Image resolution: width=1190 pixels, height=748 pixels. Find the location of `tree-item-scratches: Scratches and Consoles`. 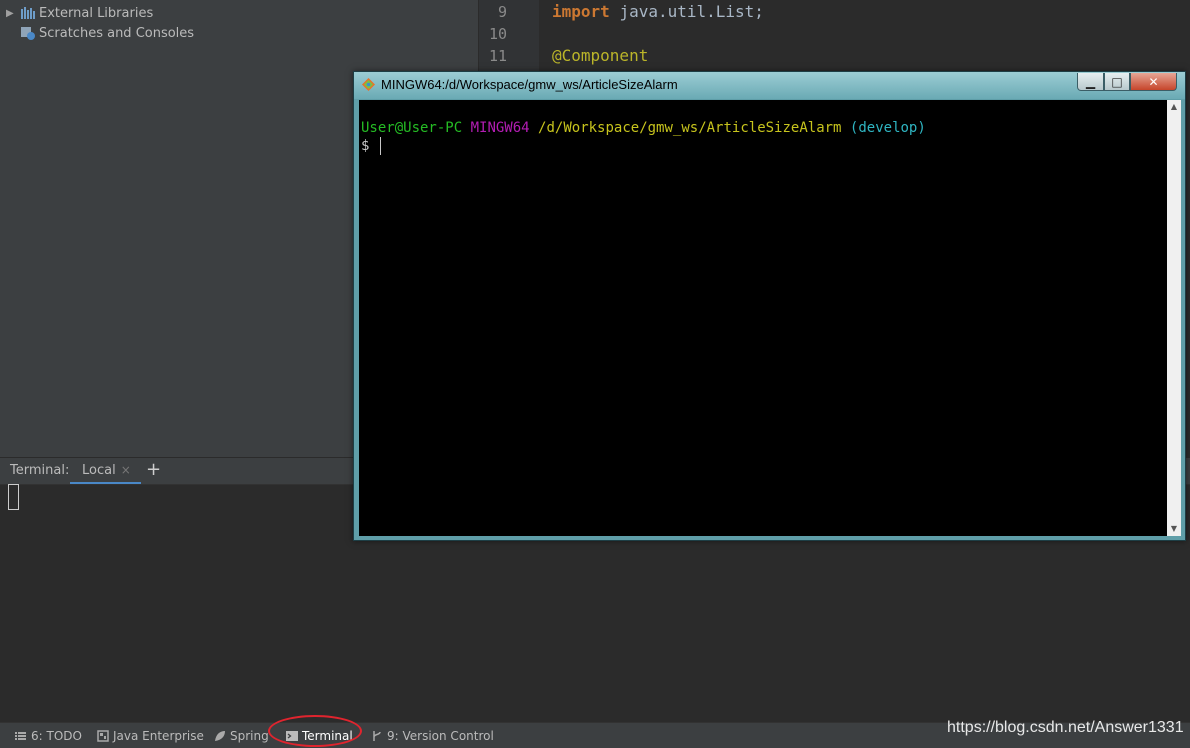

tree-item-scratches: Scratches and Consoles is located at coordinates (107, 33).